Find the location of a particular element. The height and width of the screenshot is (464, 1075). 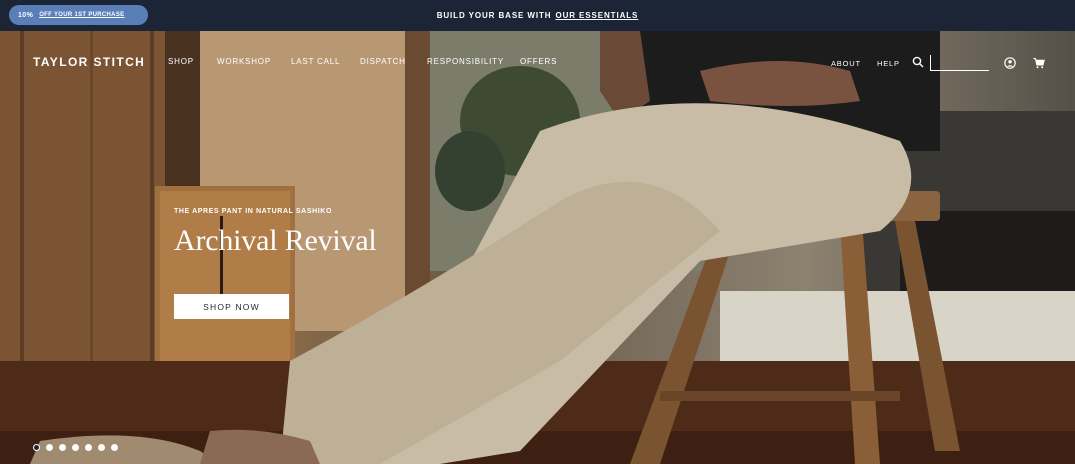

nav-item-responsibility: RESPONSIBILITY is located at coordinates (465, 61).